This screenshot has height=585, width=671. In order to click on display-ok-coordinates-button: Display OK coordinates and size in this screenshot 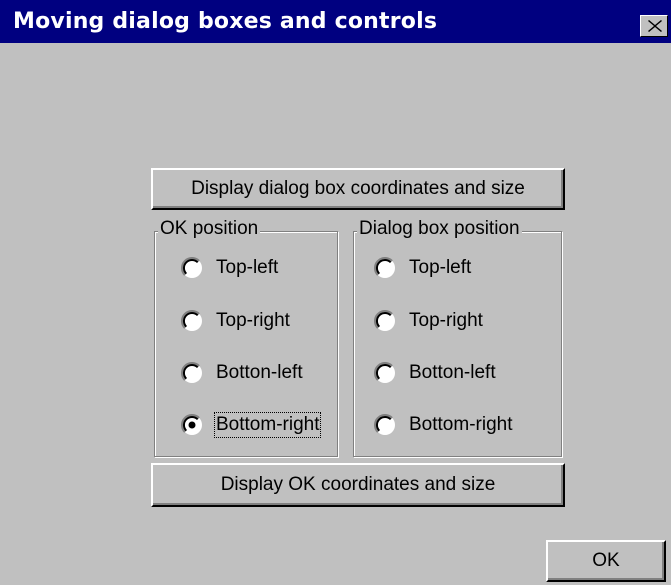, I will do `click(358, 485)`.